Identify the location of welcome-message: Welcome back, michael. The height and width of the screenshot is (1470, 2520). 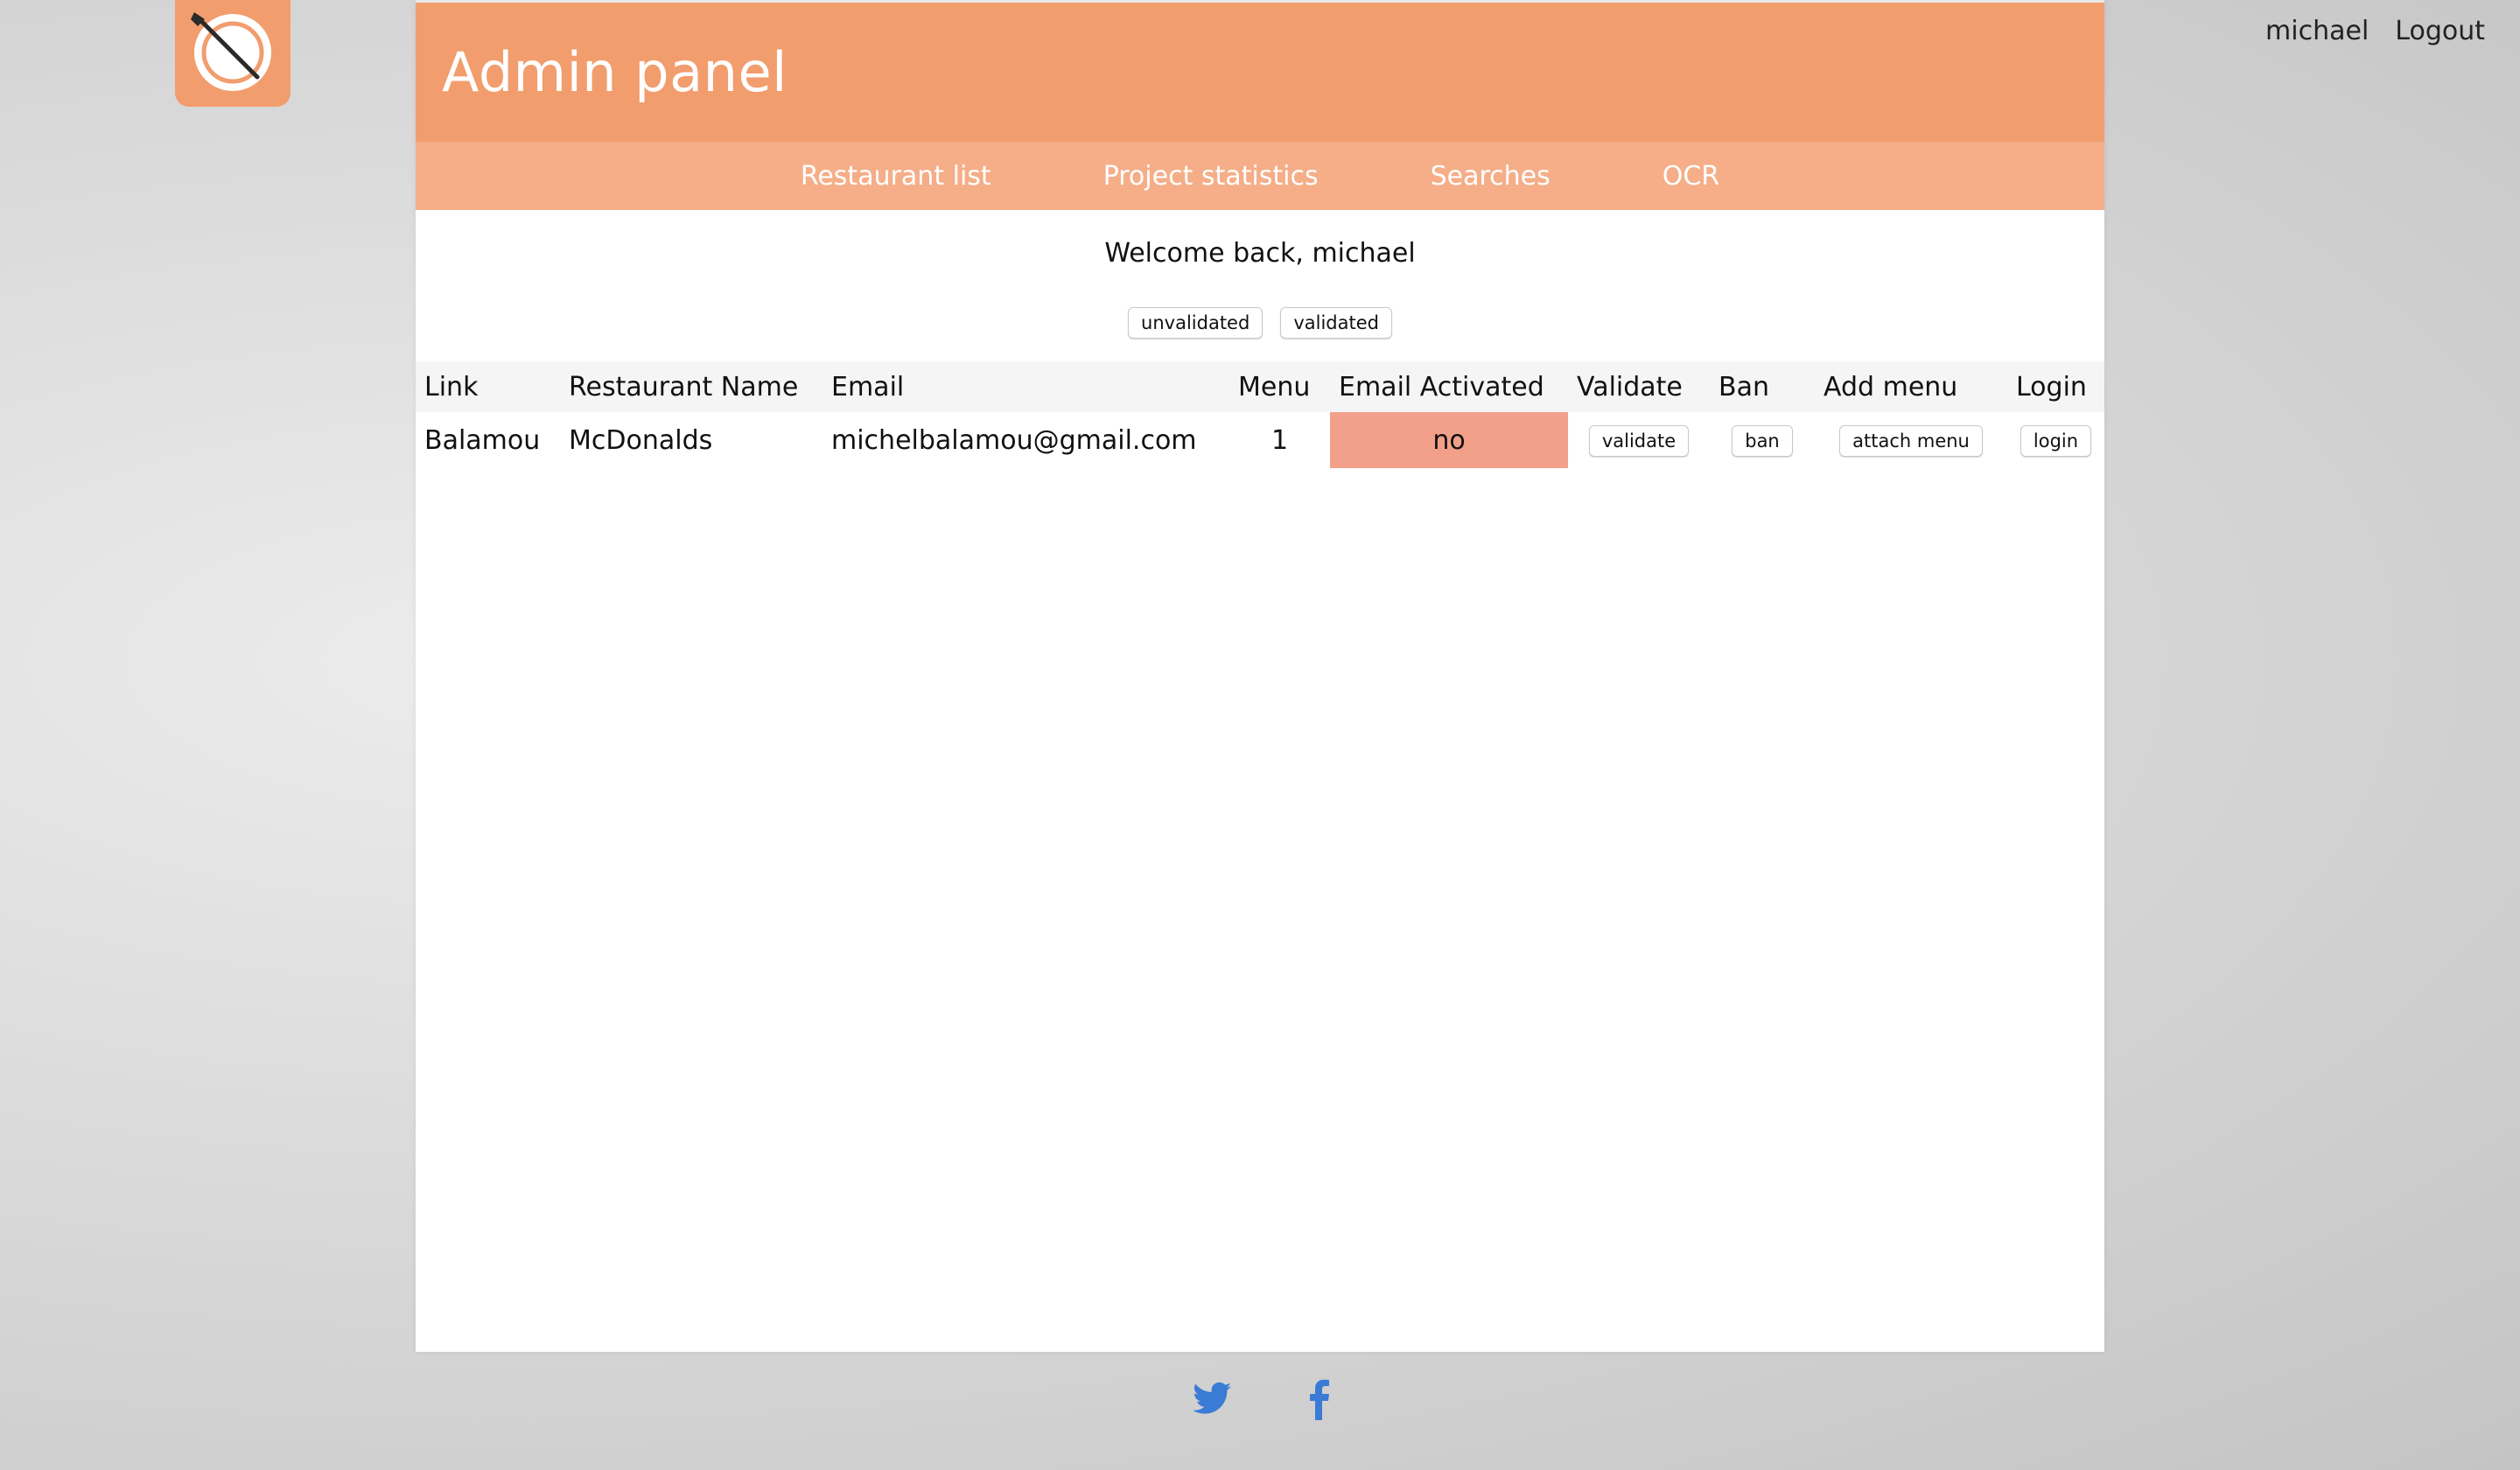
(1260, 253).